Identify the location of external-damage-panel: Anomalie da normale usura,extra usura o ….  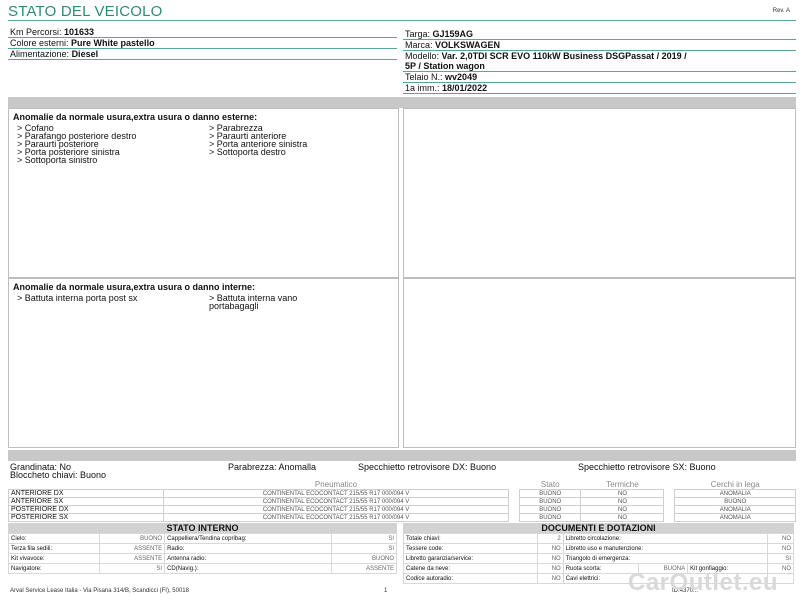
(203, 193).